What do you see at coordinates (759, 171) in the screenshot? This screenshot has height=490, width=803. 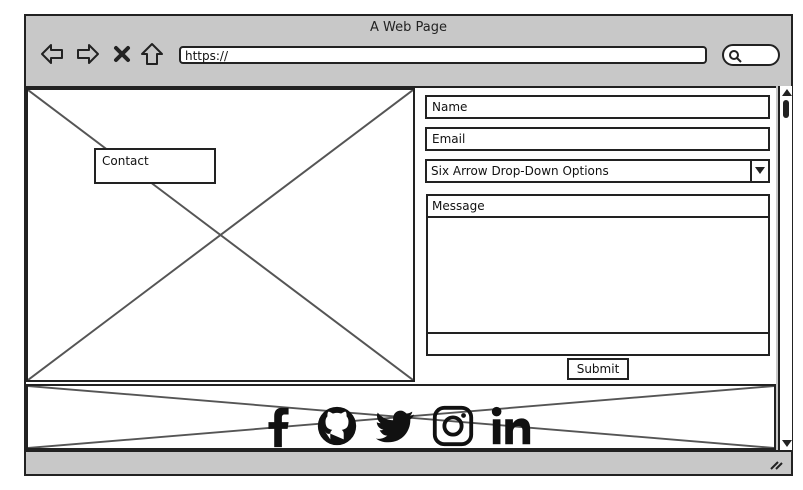 I see `chevron-down-icon` at bounding box center [759, 171].